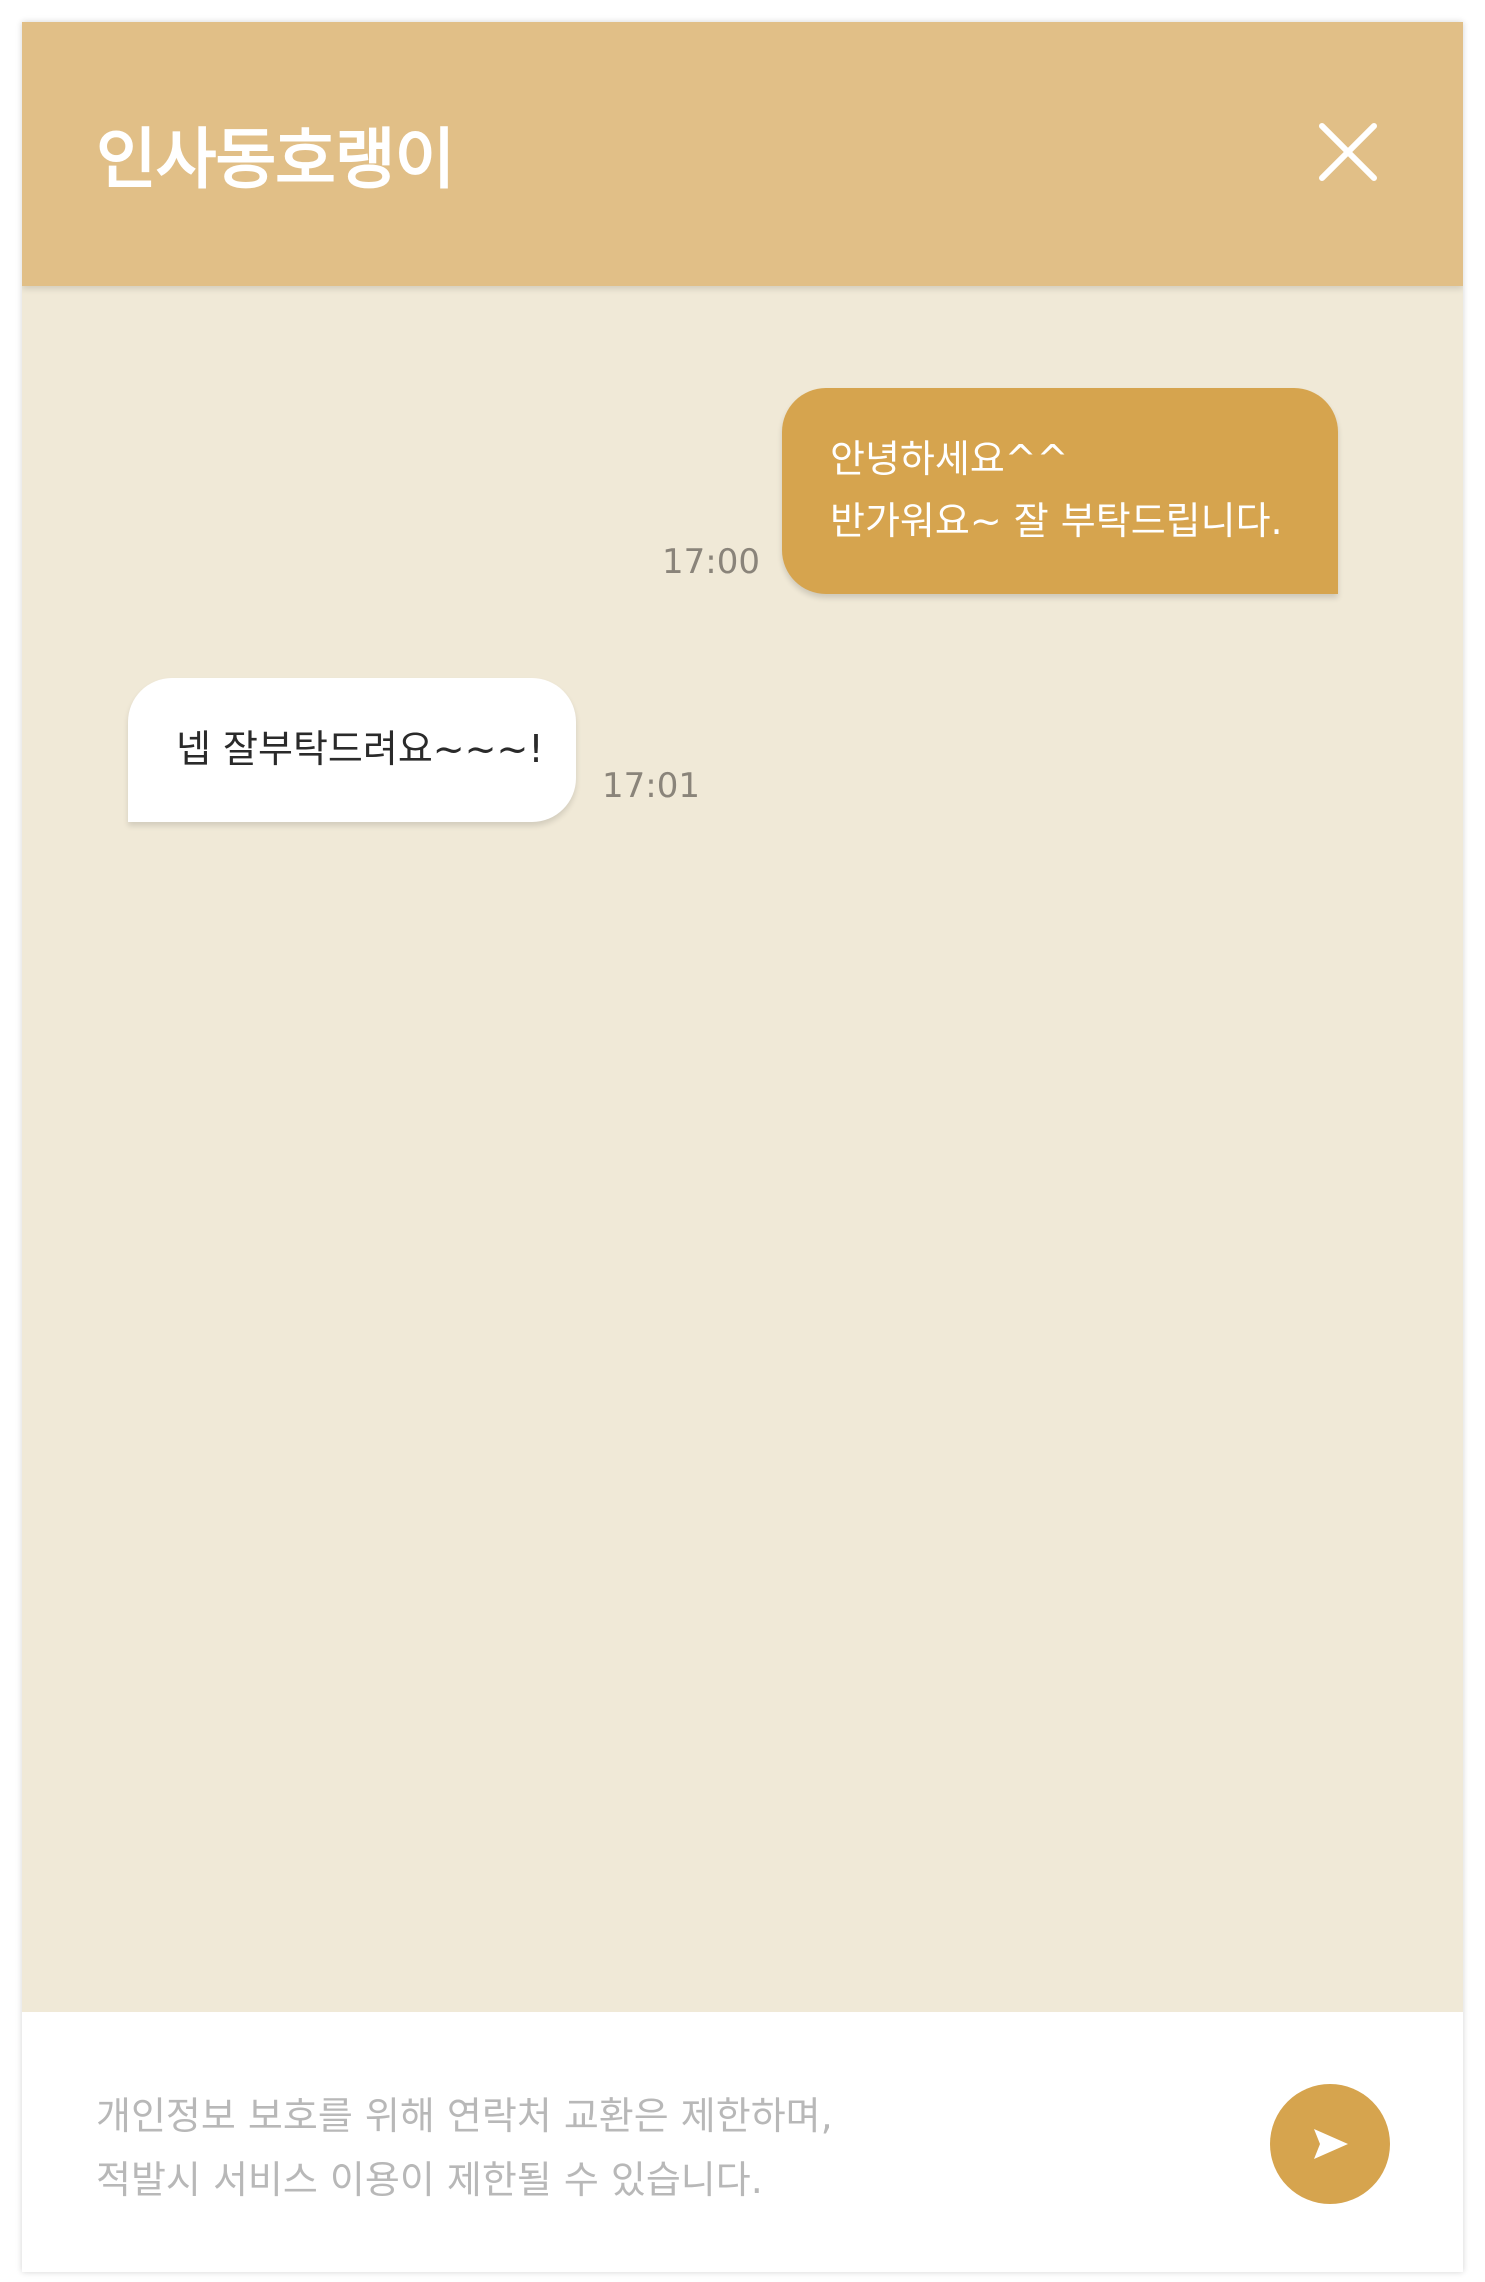 Image resolution: width=1485 pixels, height=2282 pixels. Describe the element at coordinates (1060, 491) in the screenshot. I see `outgoing-message-bubble: 안녕하세요^^ 반가워요~ 잘 부탁드립니다.` at that location.